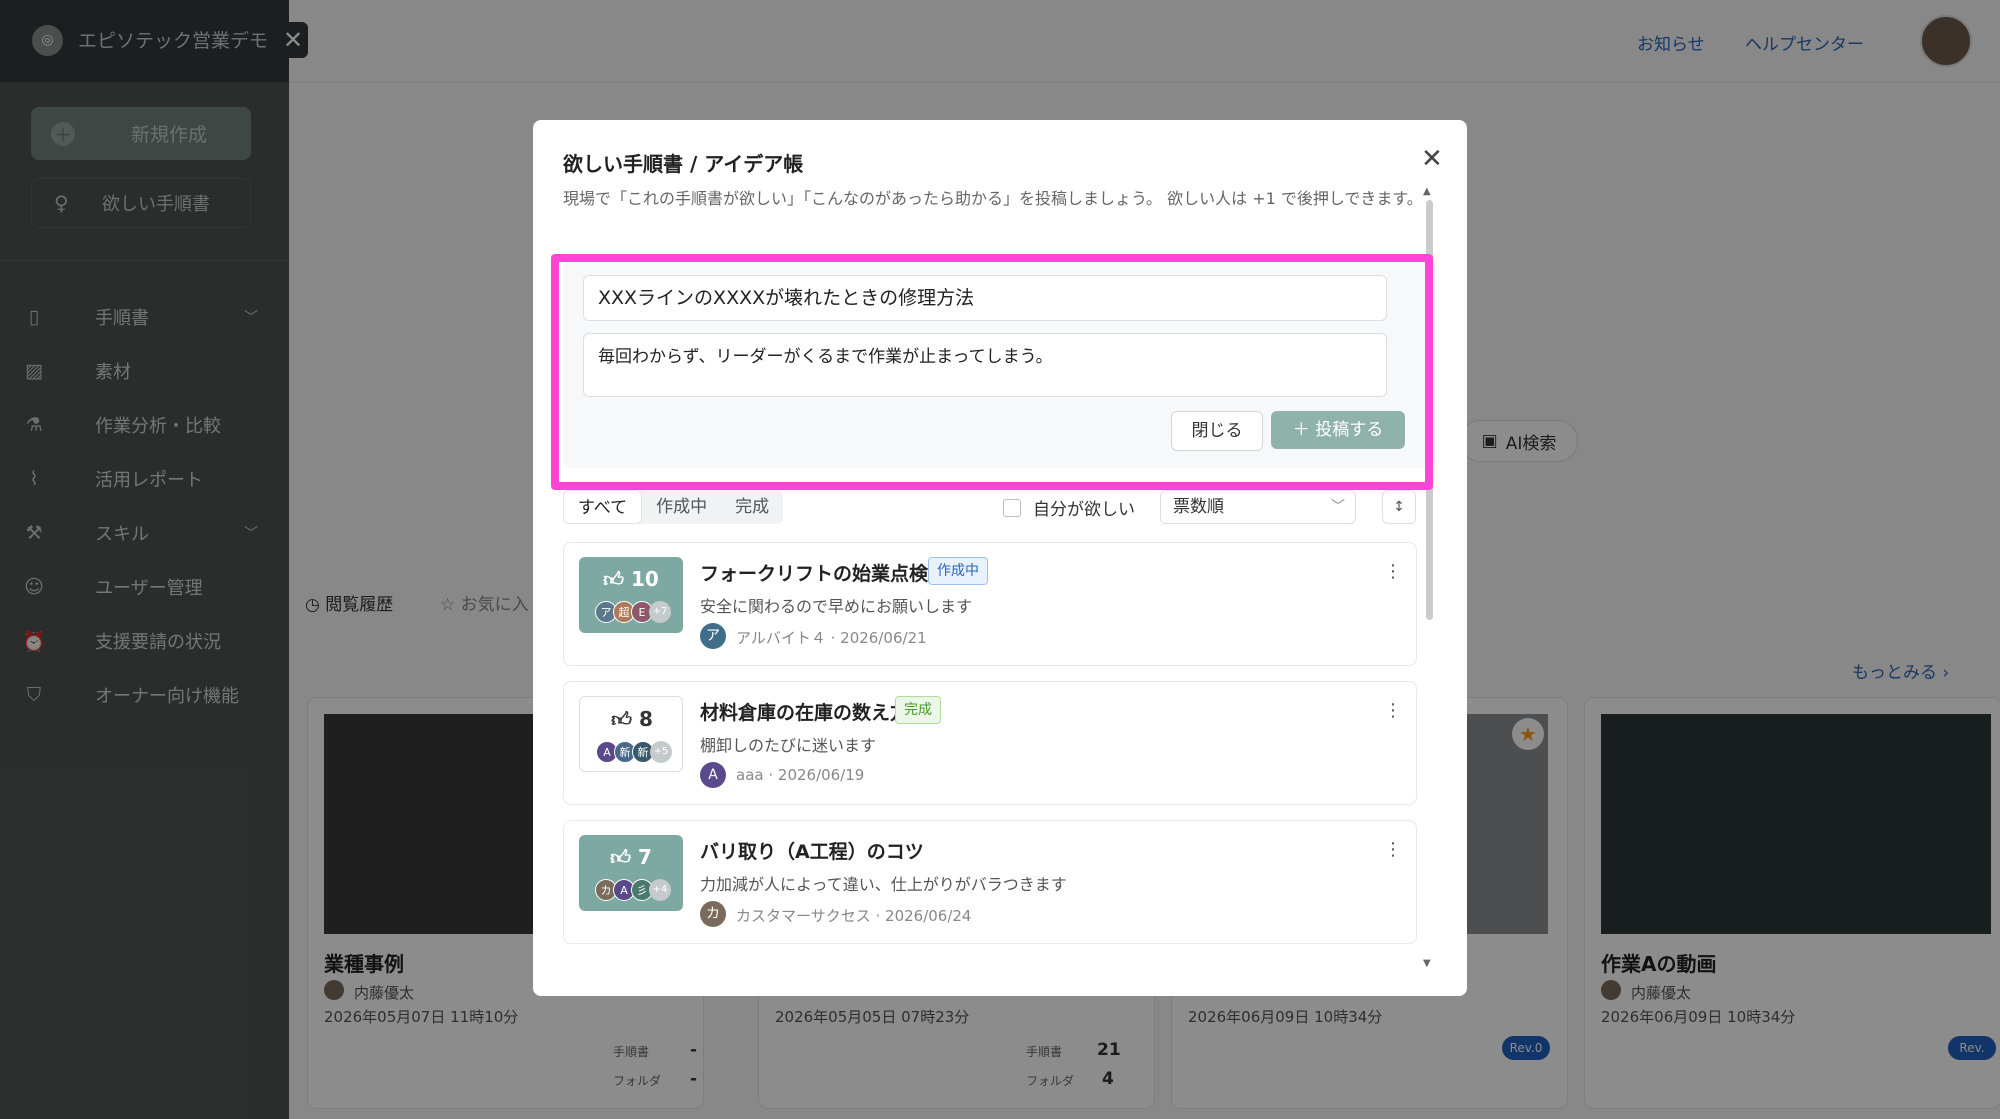 This screenshot has width=2000, height=1119. I want to click on sort-select: 票数順 ﹀, so click(1258, 507).